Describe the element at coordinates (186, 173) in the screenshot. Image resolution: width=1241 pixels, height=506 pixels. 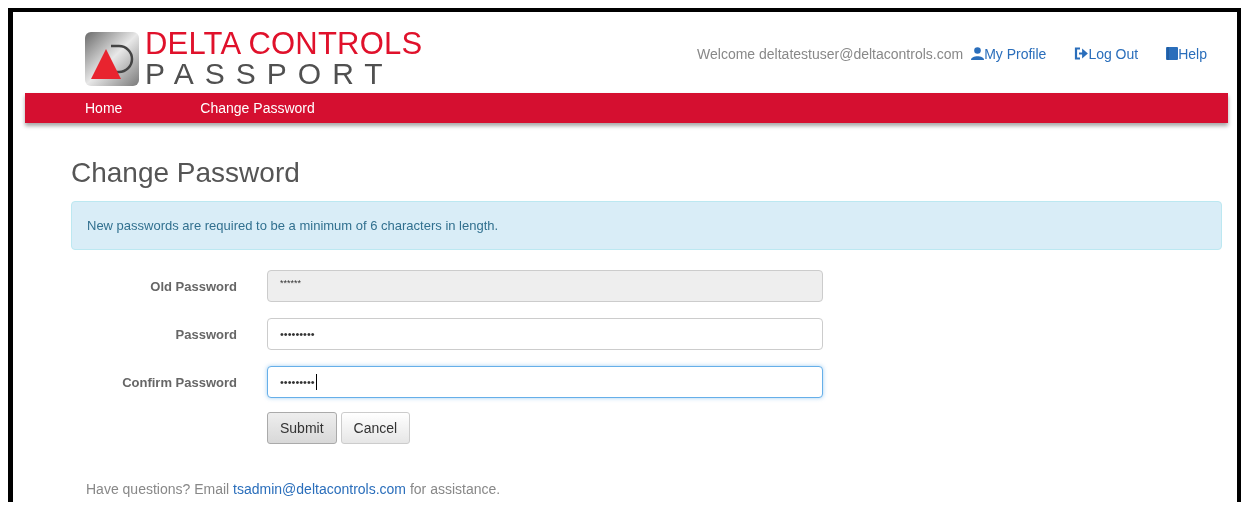
I see `page-title: Change Password` at that location.